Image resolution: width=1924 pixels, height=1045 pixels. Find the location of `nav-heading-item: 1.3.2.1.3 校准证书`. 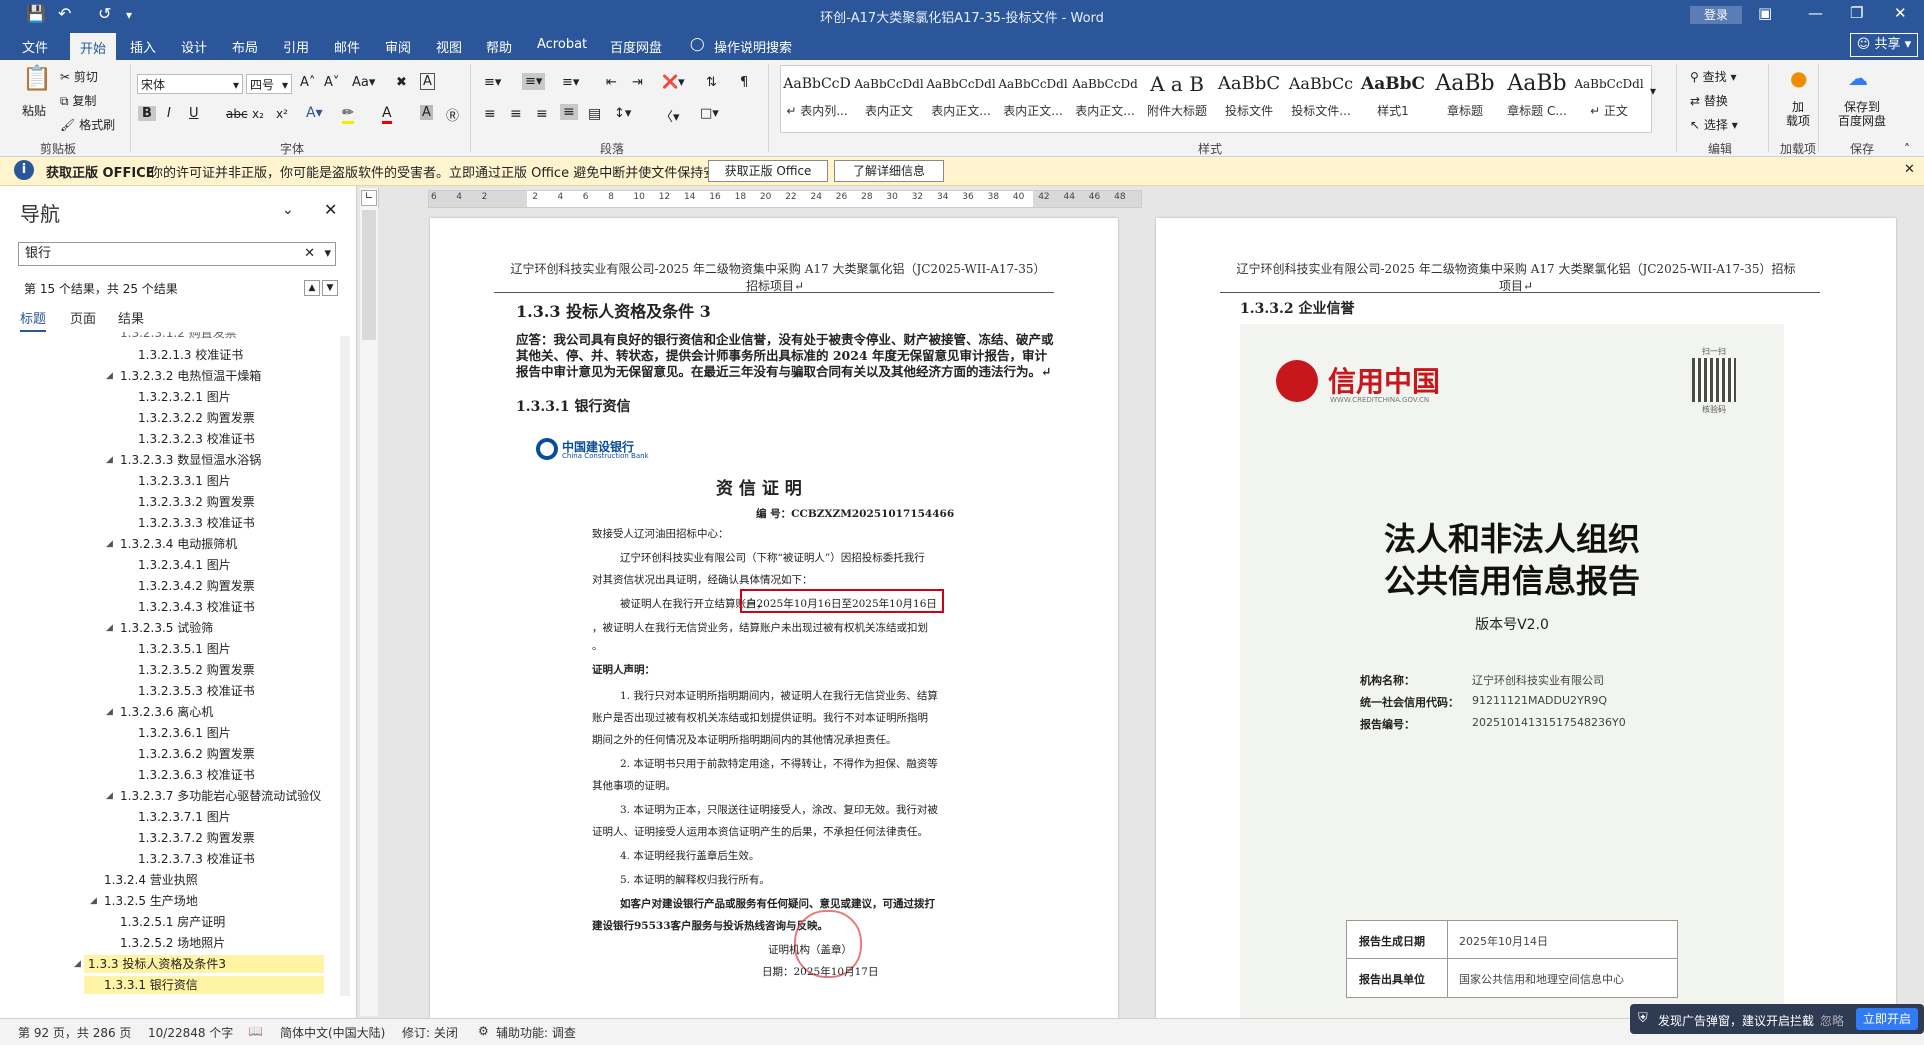

nav-heading-item: 1.3.2.1.3 校准证书 is located at coordinates (190, 355).